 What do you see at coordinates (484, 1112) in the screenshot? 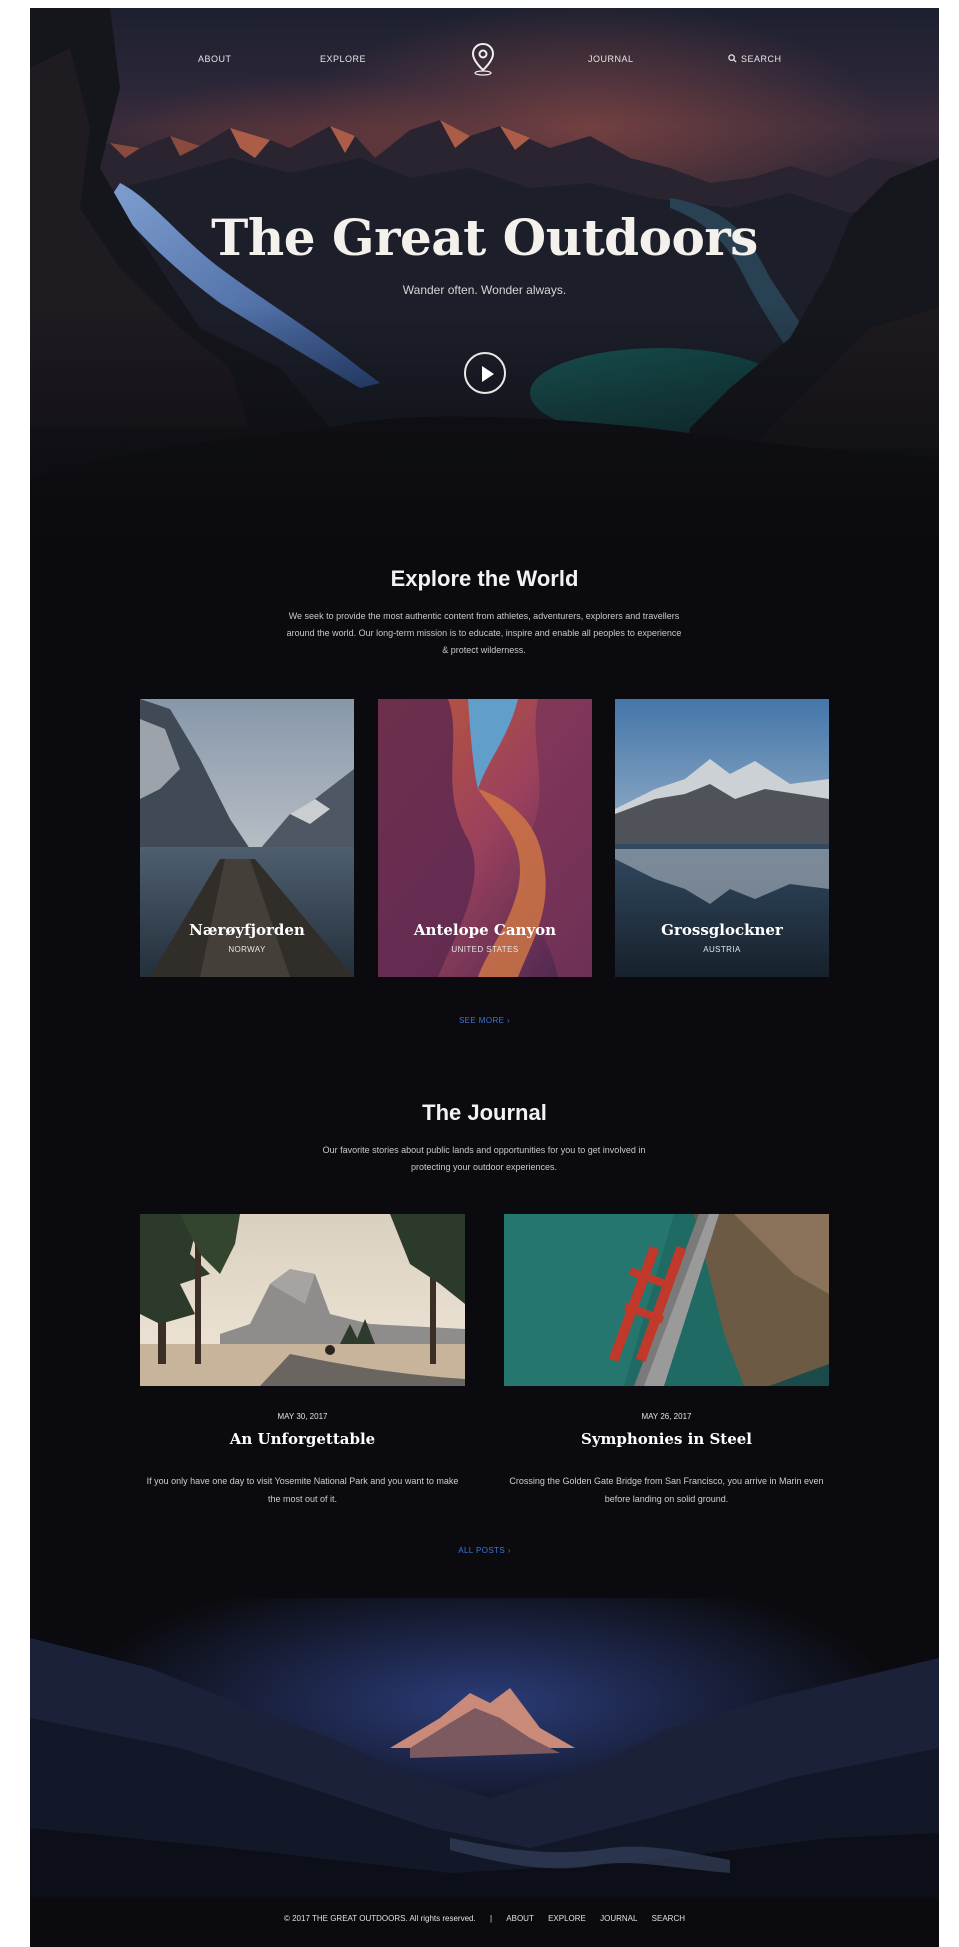
I see `journal-title: The Journal` at bounding box center [484, 1112].